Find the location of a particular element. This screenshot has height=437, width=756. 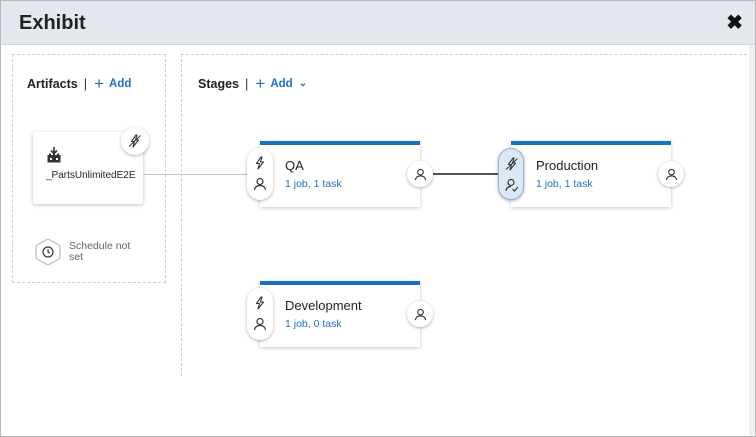

stage-name: Development is located at coordinates (323, 305).